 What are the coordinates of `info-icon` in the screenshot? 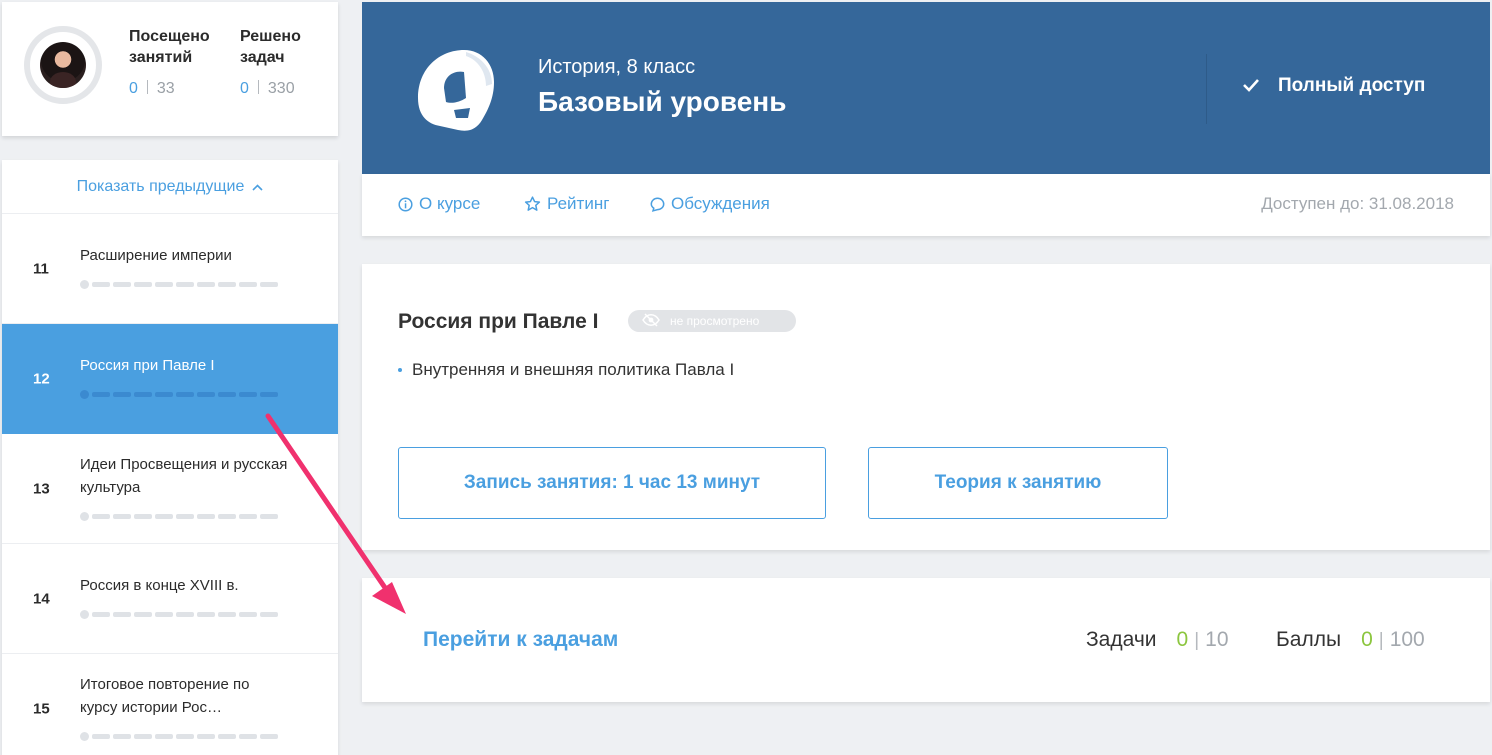 It's located at (405, 204).